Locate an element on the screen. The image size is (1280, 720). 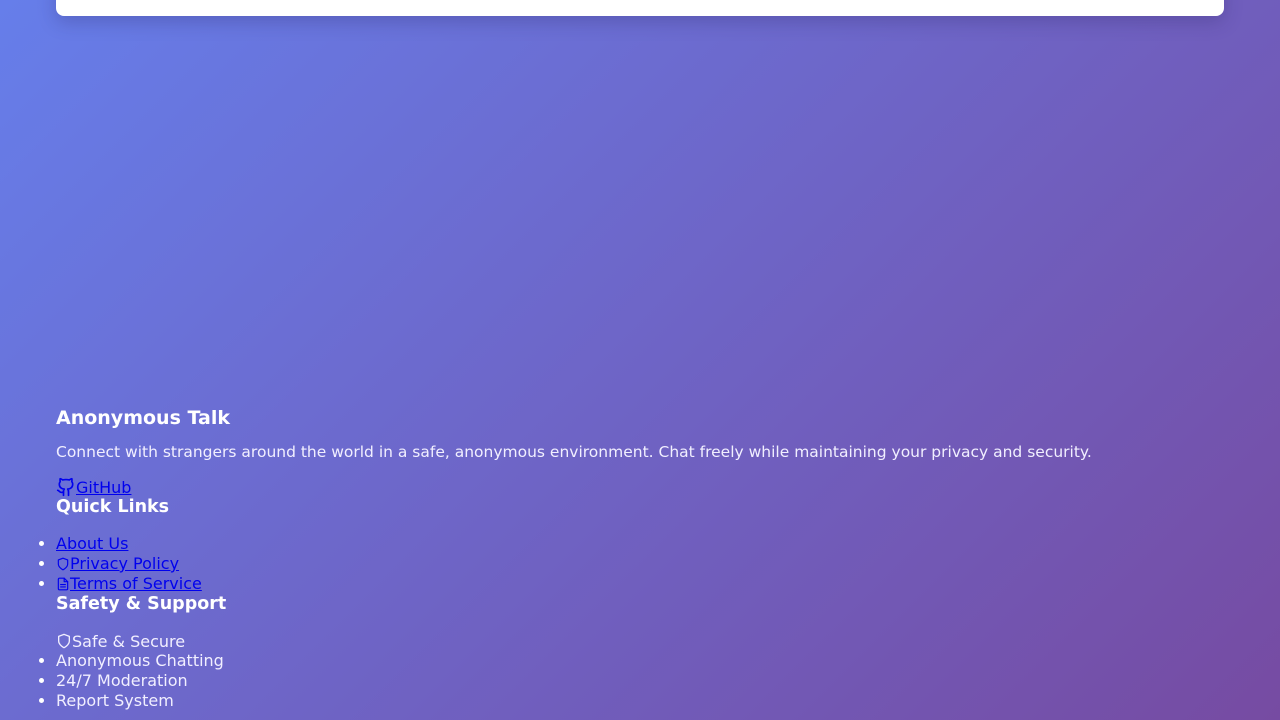
github-icon is located at coordinates (65, 487).